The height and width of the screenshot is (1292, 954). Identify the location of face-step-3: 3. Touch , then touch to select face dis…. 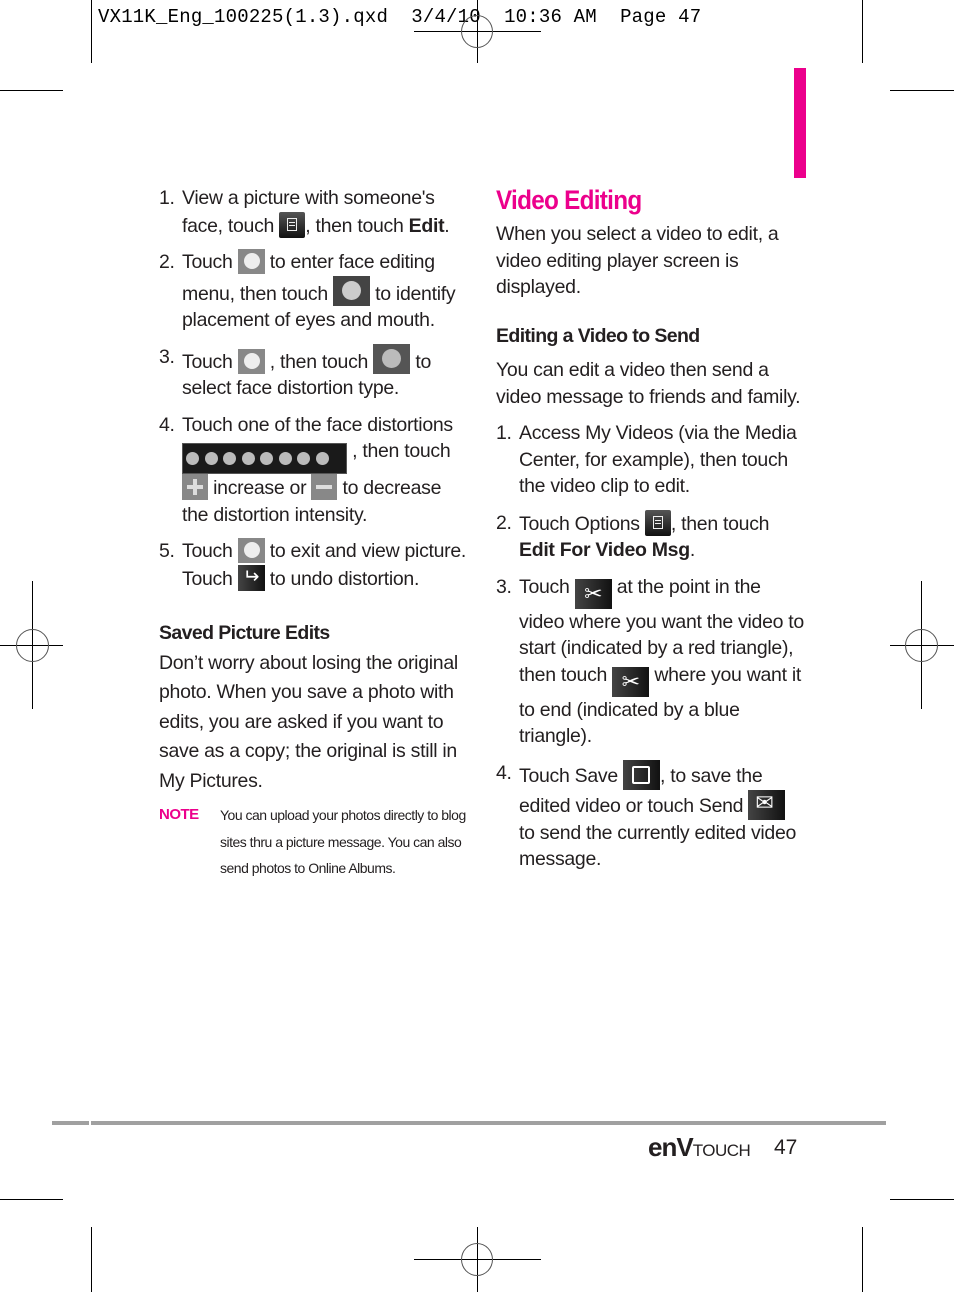
(314, 372).